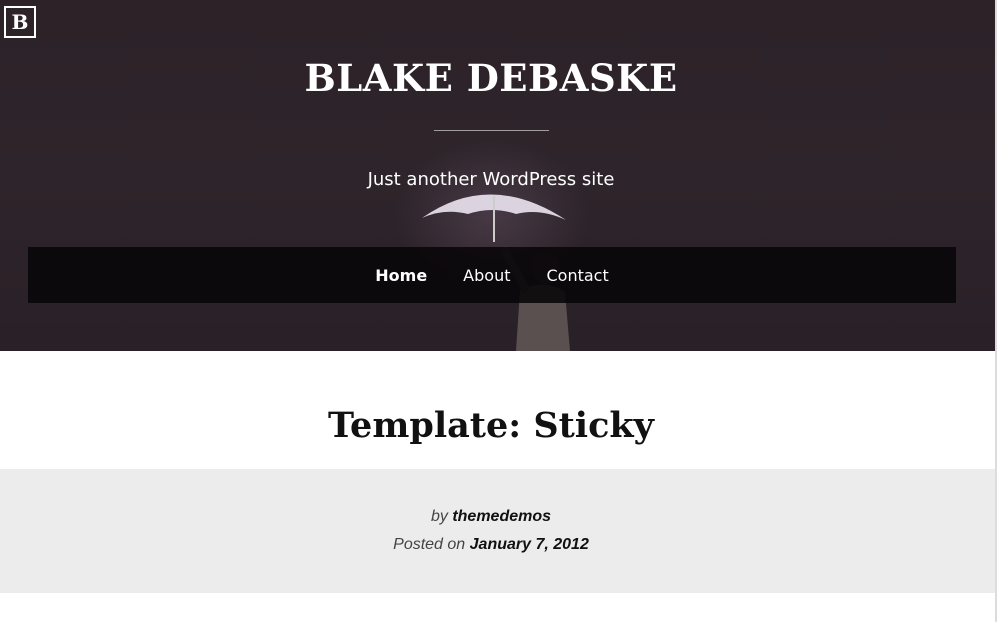  I want to click on post-author-line: by themedemos, so click(491, 517).